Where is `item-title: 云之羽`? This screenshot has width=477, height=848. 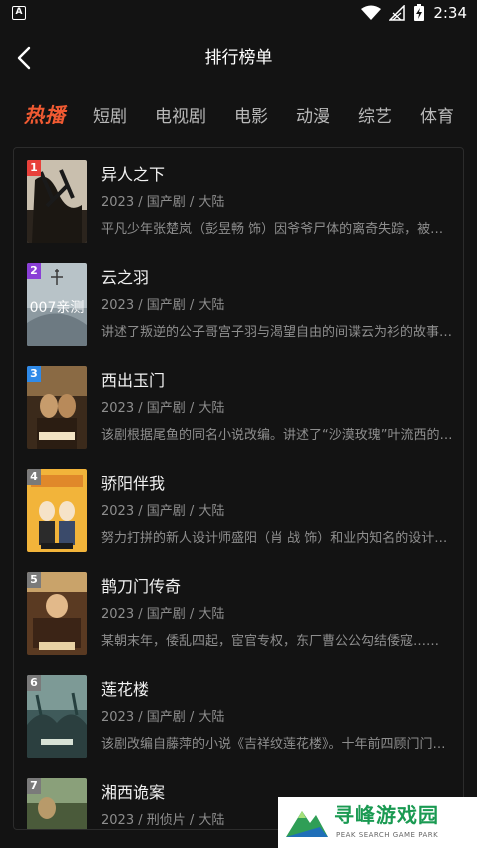
item-title: 云之羽 is located at coordinates (125, 277).